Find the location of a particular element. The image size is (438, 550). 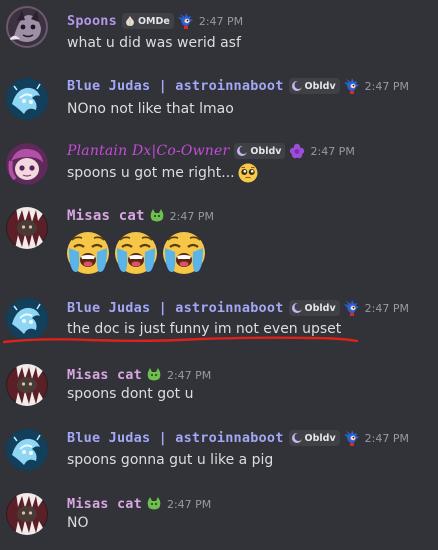

pleading-face-emoji is located at coordinates (248, 173).